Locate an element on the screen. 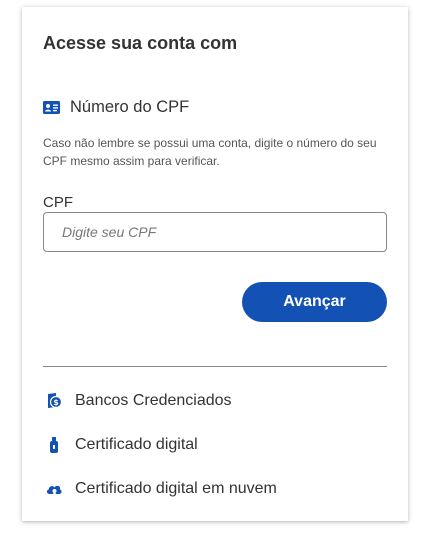 The width and height of the screenshot is (422, 533). bank-icon: $ is located at coordinates (54, 401).